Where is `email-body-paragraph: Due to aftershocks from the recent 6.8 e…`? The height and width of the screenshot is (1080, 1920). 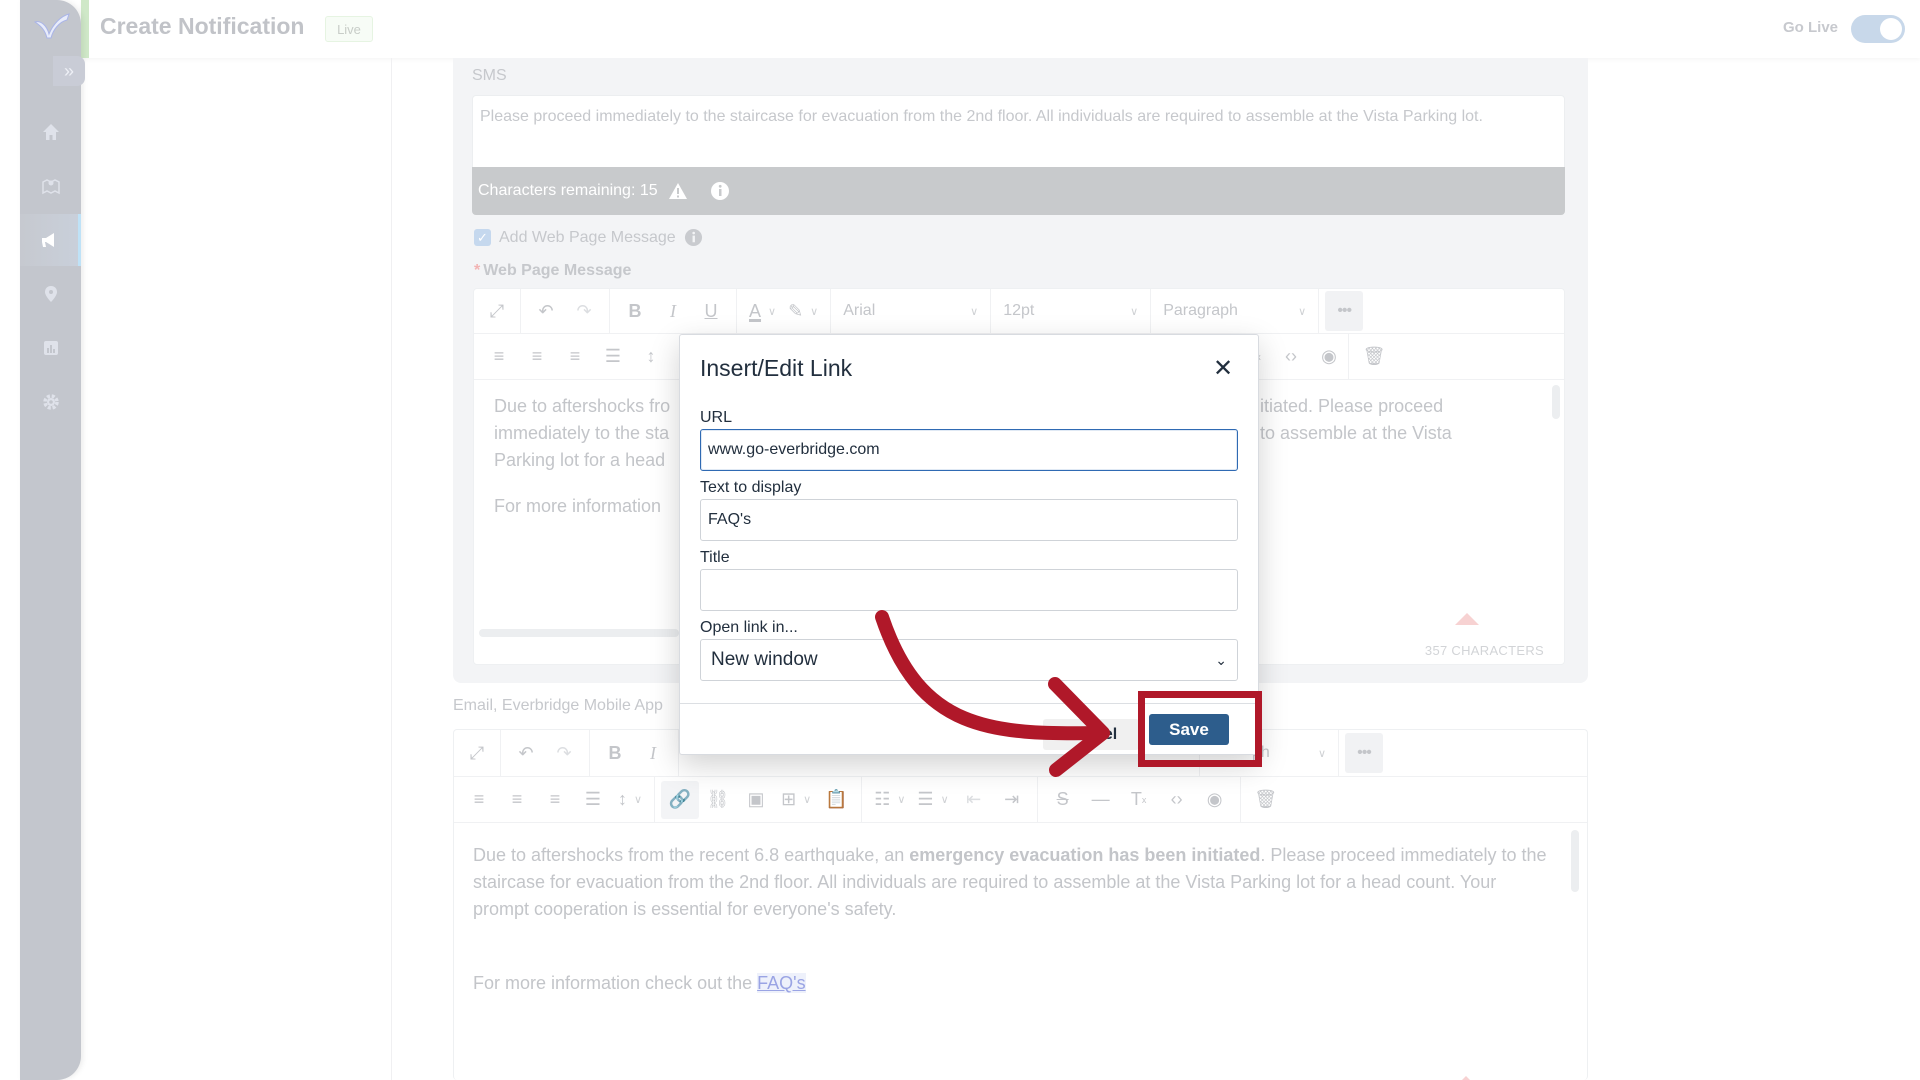 email-body-paragraph: Due to aftershocks from the recent 6.8 e… is located at coordinates (1010, 882).